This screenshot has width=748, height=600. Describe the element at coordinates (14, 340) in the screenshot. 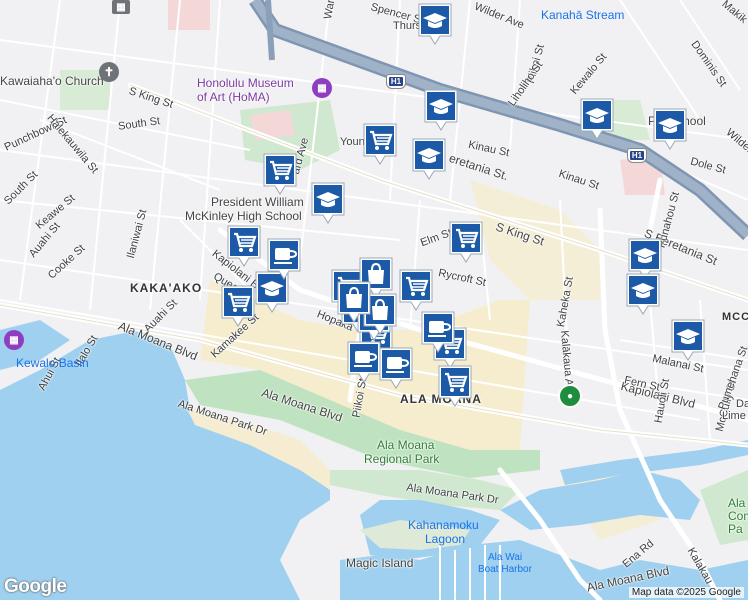

I see `museum-icon-kewalo: ▦` at that location.